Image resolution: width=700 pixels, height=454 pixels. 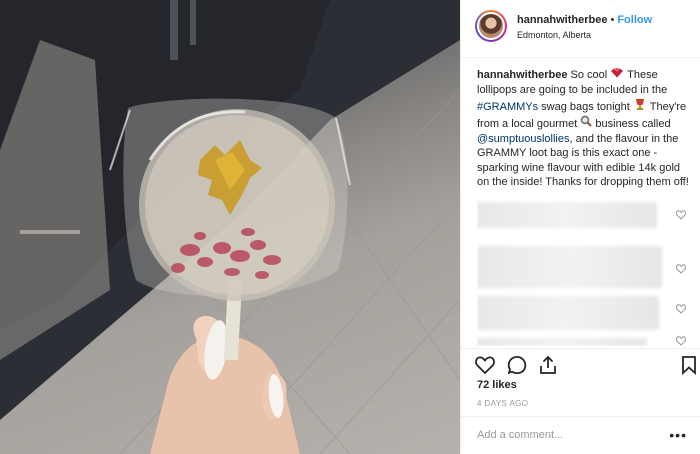 What do you see at coordinates (562, 20) in the screenshot?
I see `username-link: hannahwitherbee` at bounding box center [562, 20].